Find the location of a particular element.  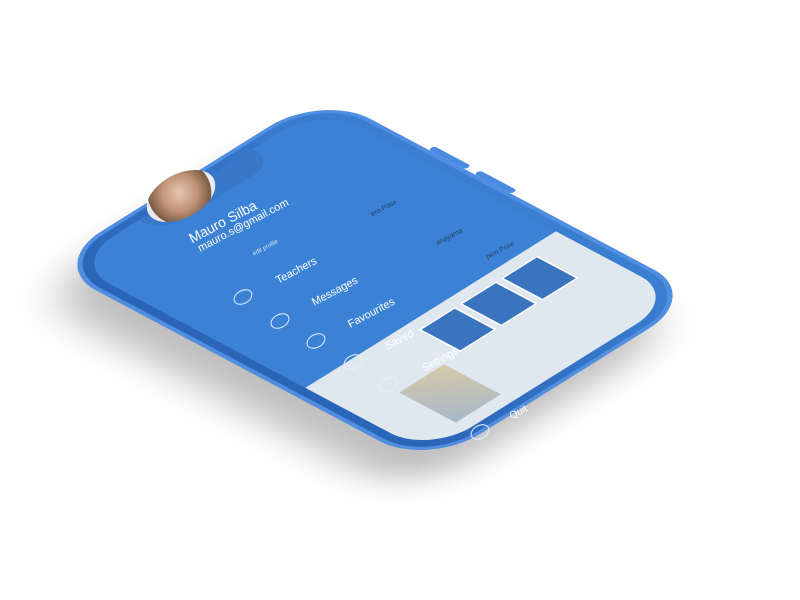

status-time: 9:41 is located at coordinates (71, 198).